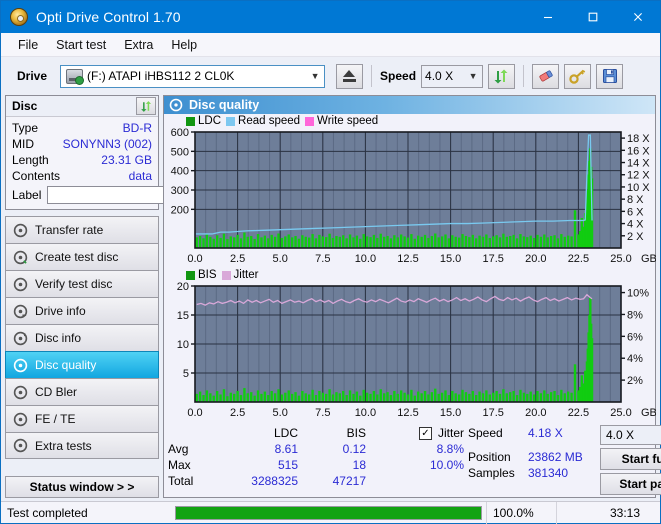  Describe the element at coordinates (81, 45) in the screenshot. I see `menu-start-test: Start test` at that location.